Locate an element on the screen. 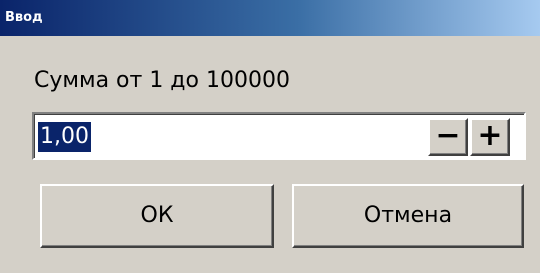 The height and width of the screenshot is (273, 542). title-bar: Ввод is located at coordinates (270, 18).